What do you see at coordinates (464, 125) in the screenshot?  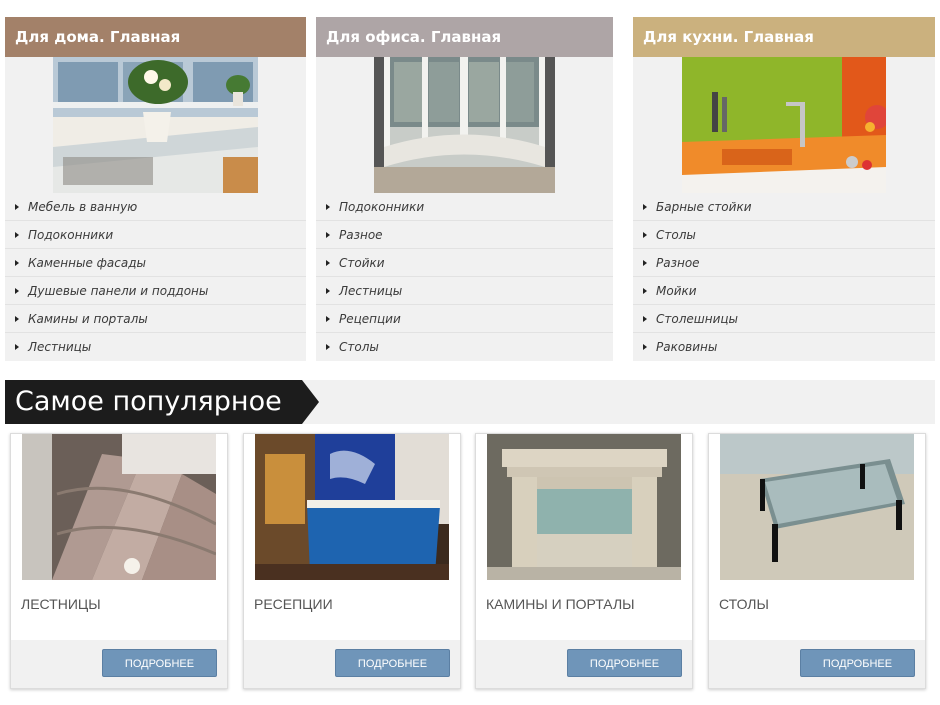 I see `bay-window-image` at bounding box center [464, 125].